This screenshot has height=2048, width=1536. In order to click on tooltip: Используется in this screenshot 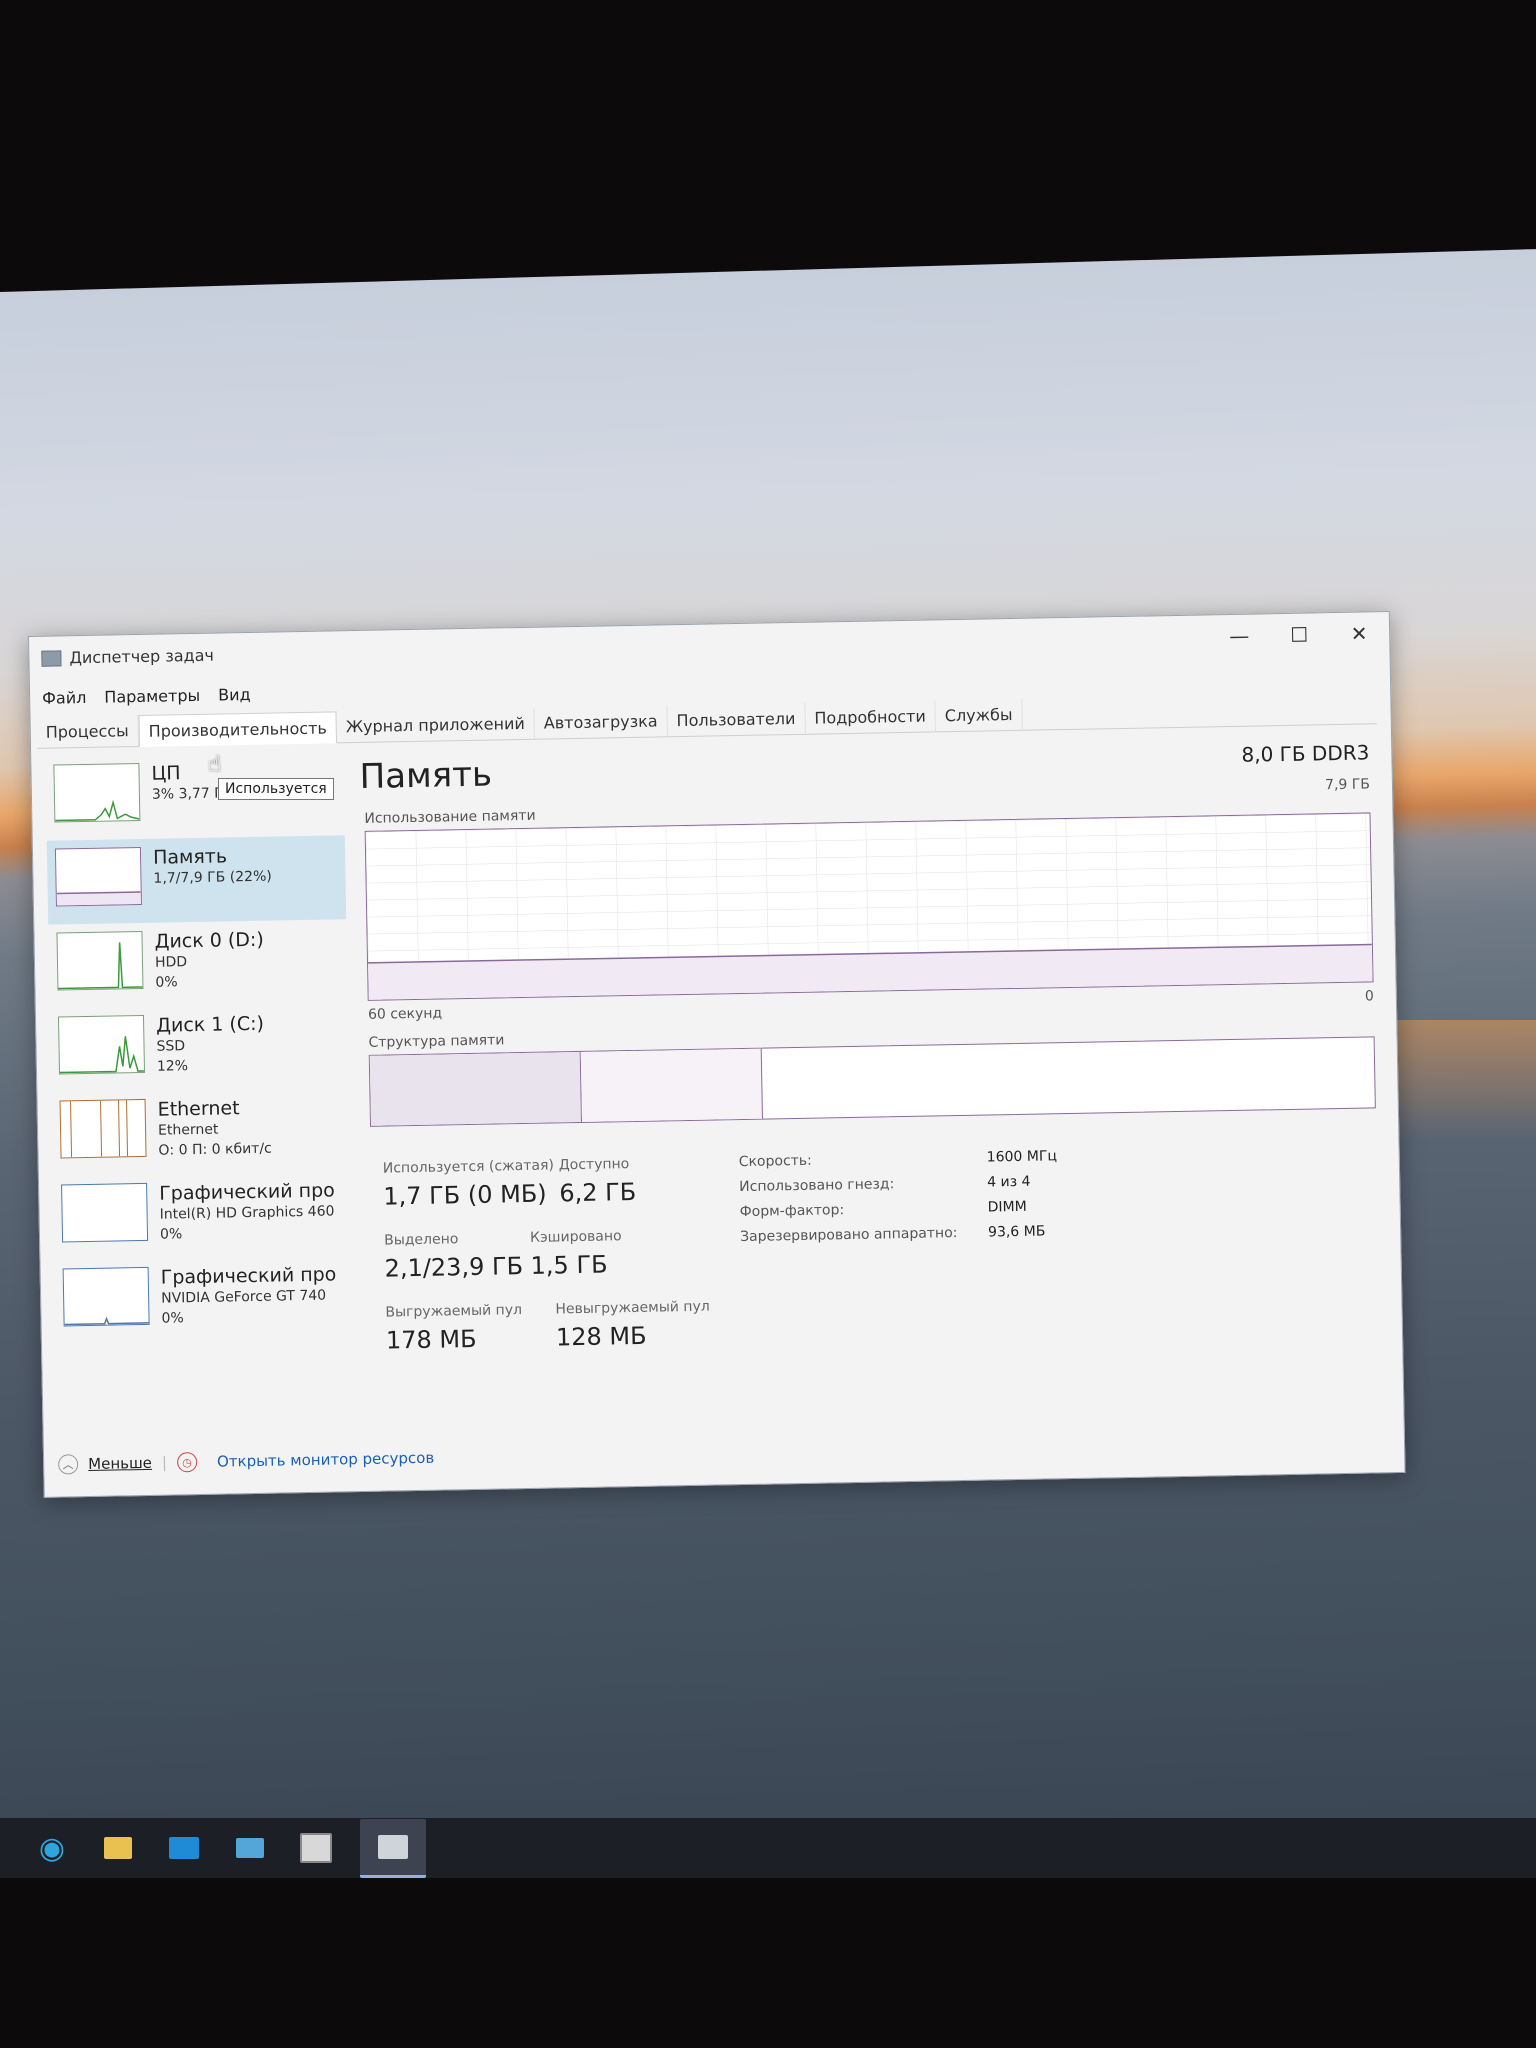, I will do `click(276, 789)`.